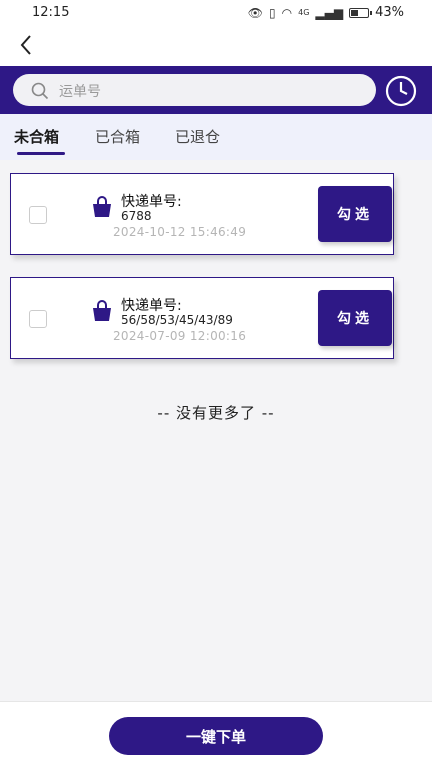  Describe the element at coordinates (180, 232) in the screenshot. I see `order-date: 2024-10-12 15:46:49` at that location.